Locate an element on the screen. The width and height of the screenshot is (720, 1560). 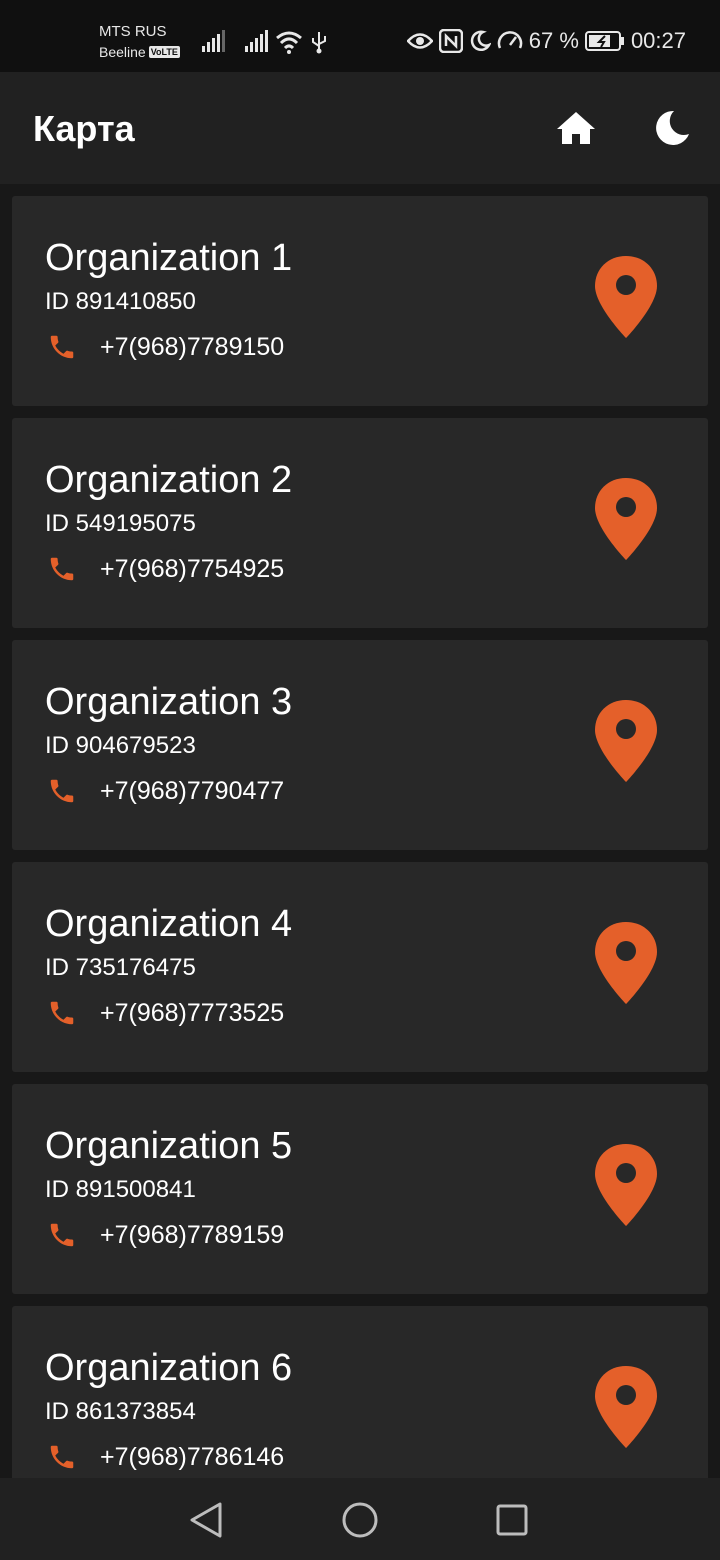
carrier-2: Beeline is located at coordinates (122, 52).